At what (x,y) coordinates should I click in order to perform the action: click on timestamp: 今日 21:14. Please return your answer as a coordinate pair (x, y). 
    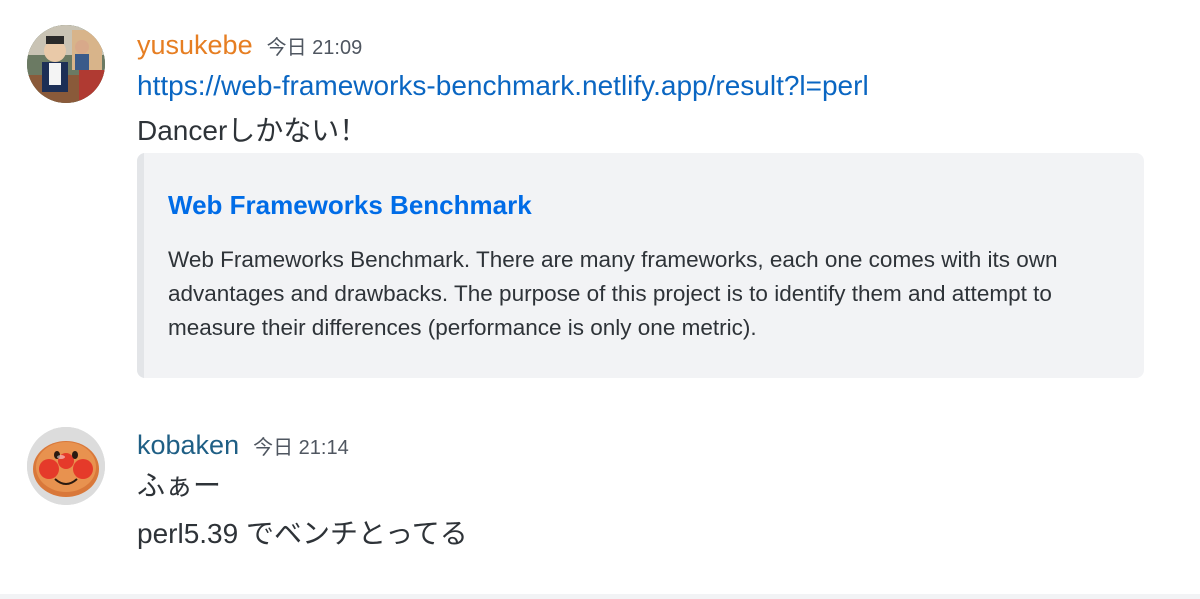
    Looking at the image, I should click on (301, 448).